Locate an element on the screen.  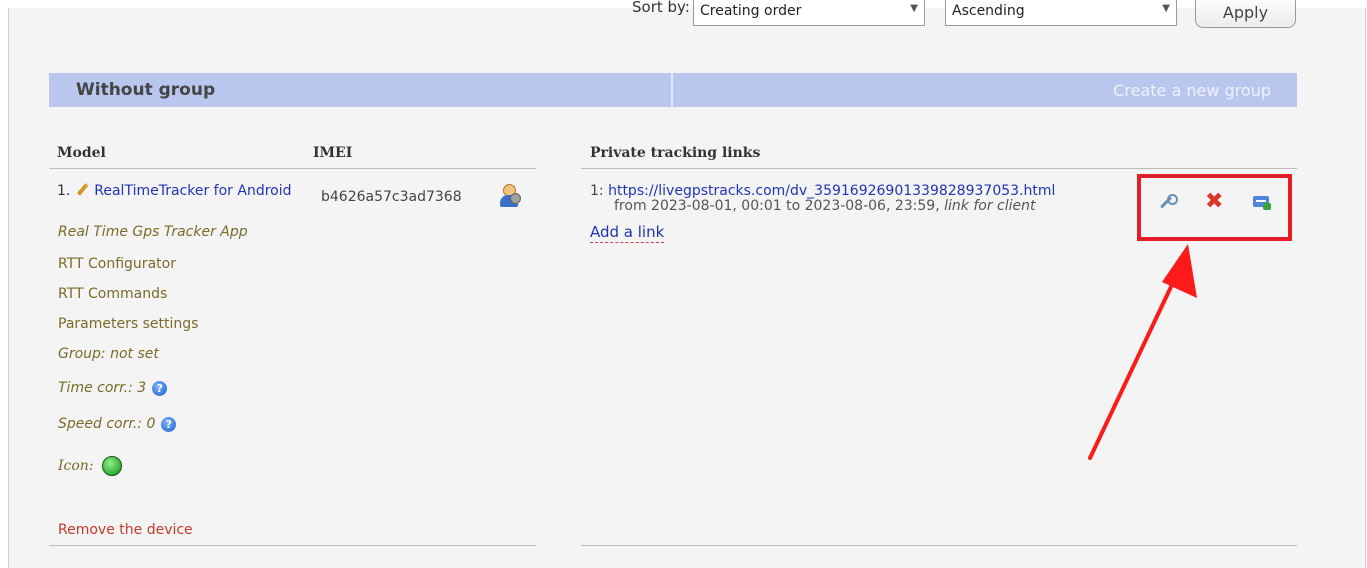
remove-device-link: Remove the device is located at coordinates (125, 530).